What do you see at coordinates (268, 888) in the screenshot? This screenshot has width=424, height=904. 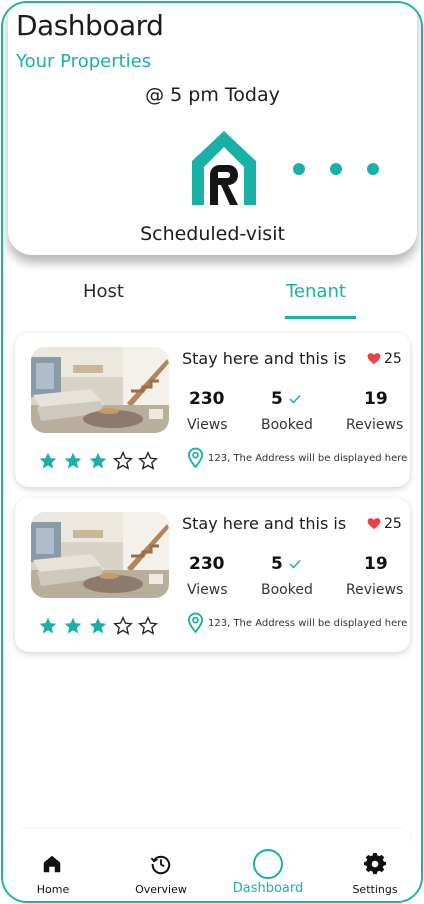 I see `nav-dashboard-label: Dashboard` at bounding box center [268, 888].